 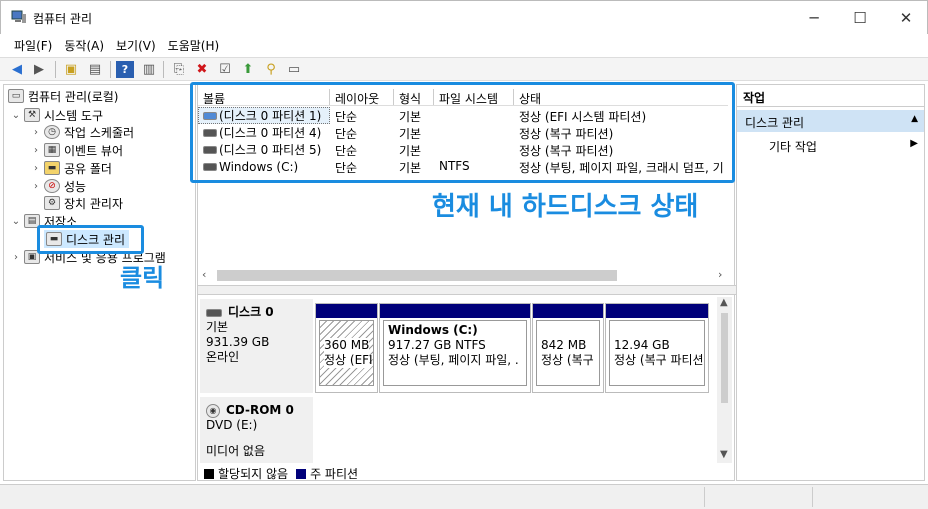 What do you see at coordinates (914, 119) in the screenshot?
I see `collapse-up-icon: ▲` at bounding box center [914, 119].